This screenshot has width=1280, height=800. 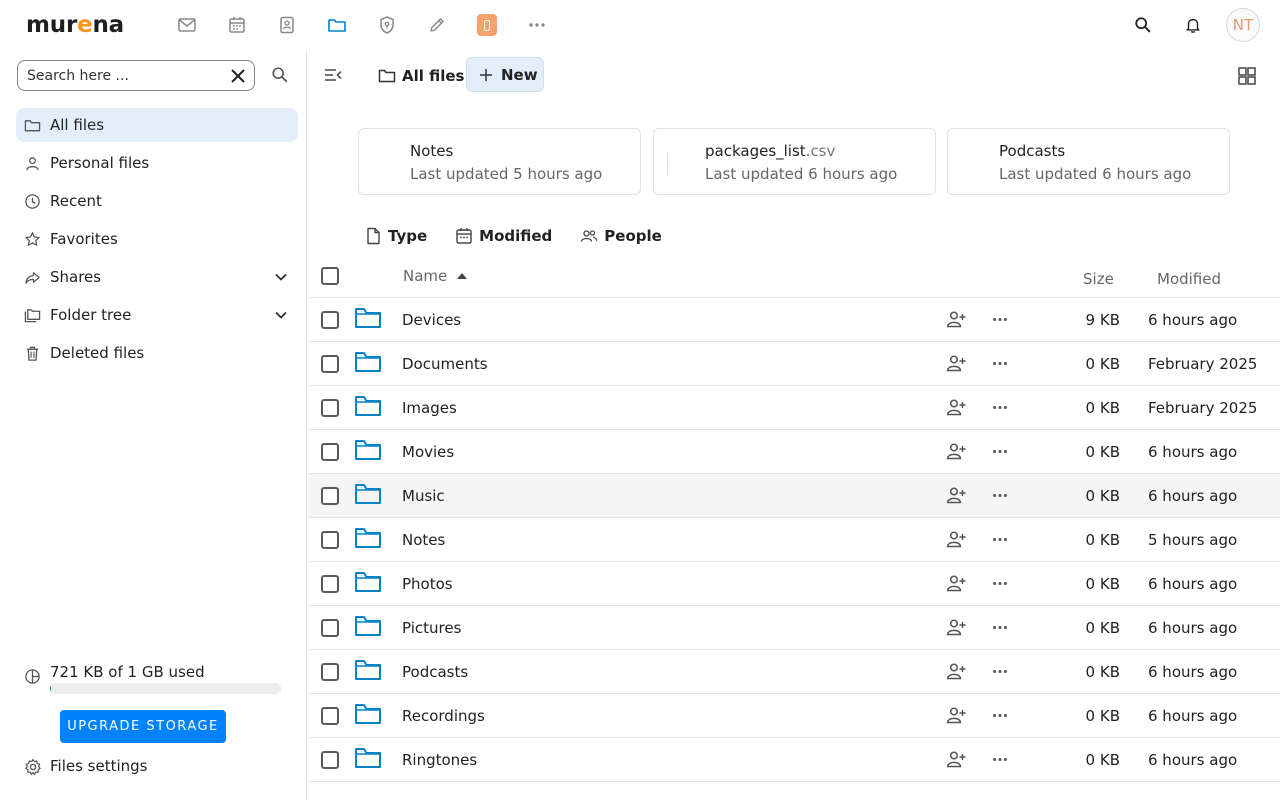 What do you see at coordinates (1098, 279) in the screenshot?
I see `column-header-size: Size` at bounding box center [1098, 279].